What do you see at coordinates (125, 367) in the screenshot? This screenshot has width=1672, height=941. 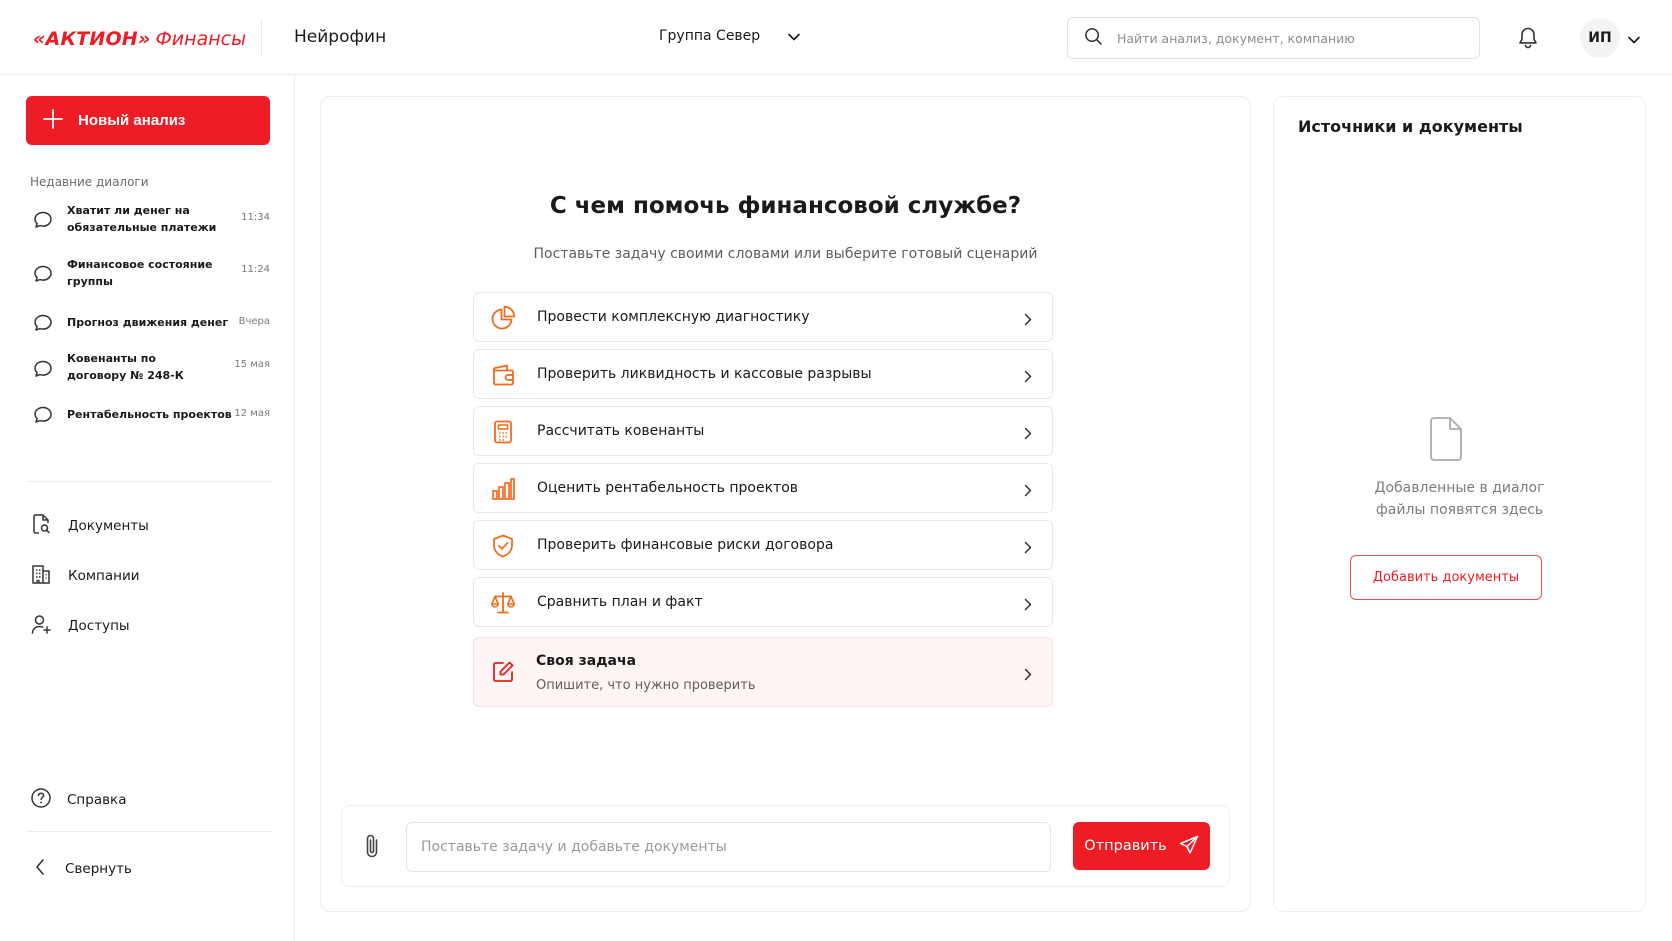 I see `dialog-title: Ковенанты по договору № 248-К` at bounding box center [125, 367].